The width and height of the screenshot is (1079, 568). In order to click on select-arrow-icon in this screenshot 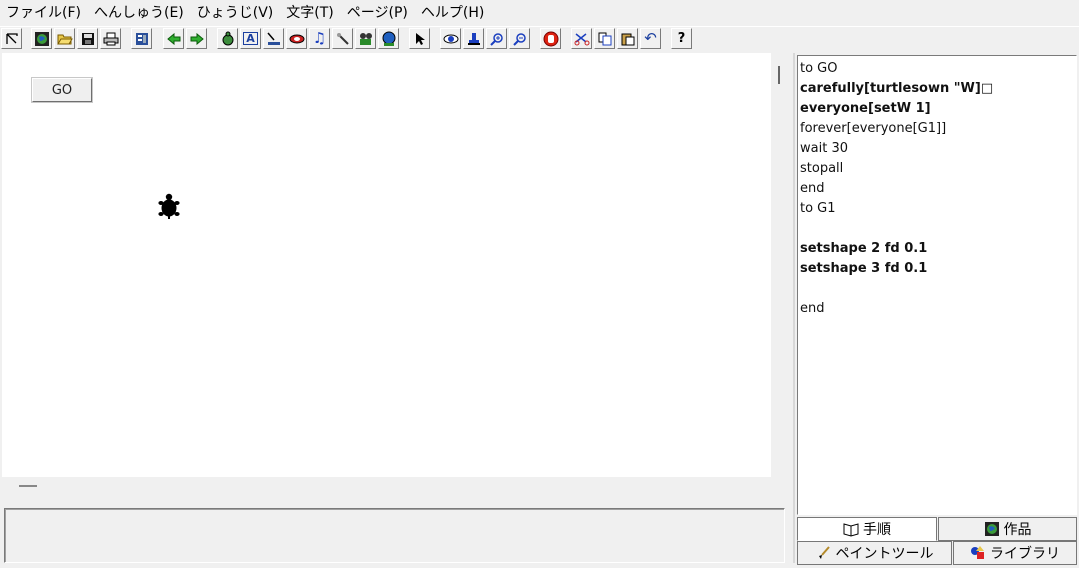, I will do `click(420, 38)`.